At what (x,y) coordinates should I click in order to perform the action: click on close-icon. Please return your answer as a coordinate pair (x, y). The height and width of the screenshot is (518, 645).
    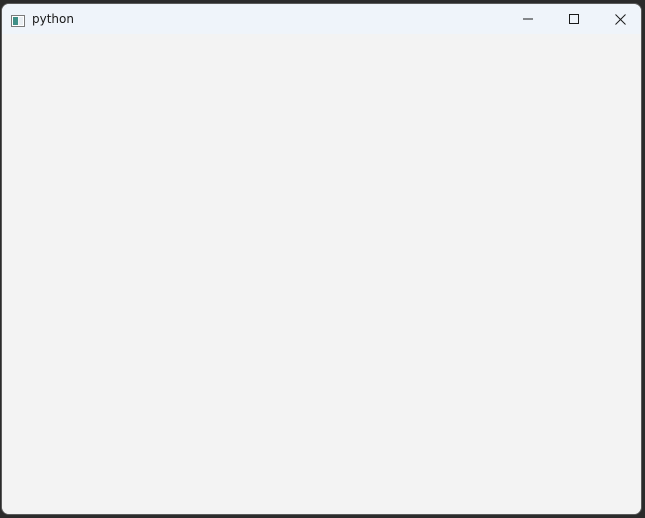
    Looking at the image, I should click on (620, 19).